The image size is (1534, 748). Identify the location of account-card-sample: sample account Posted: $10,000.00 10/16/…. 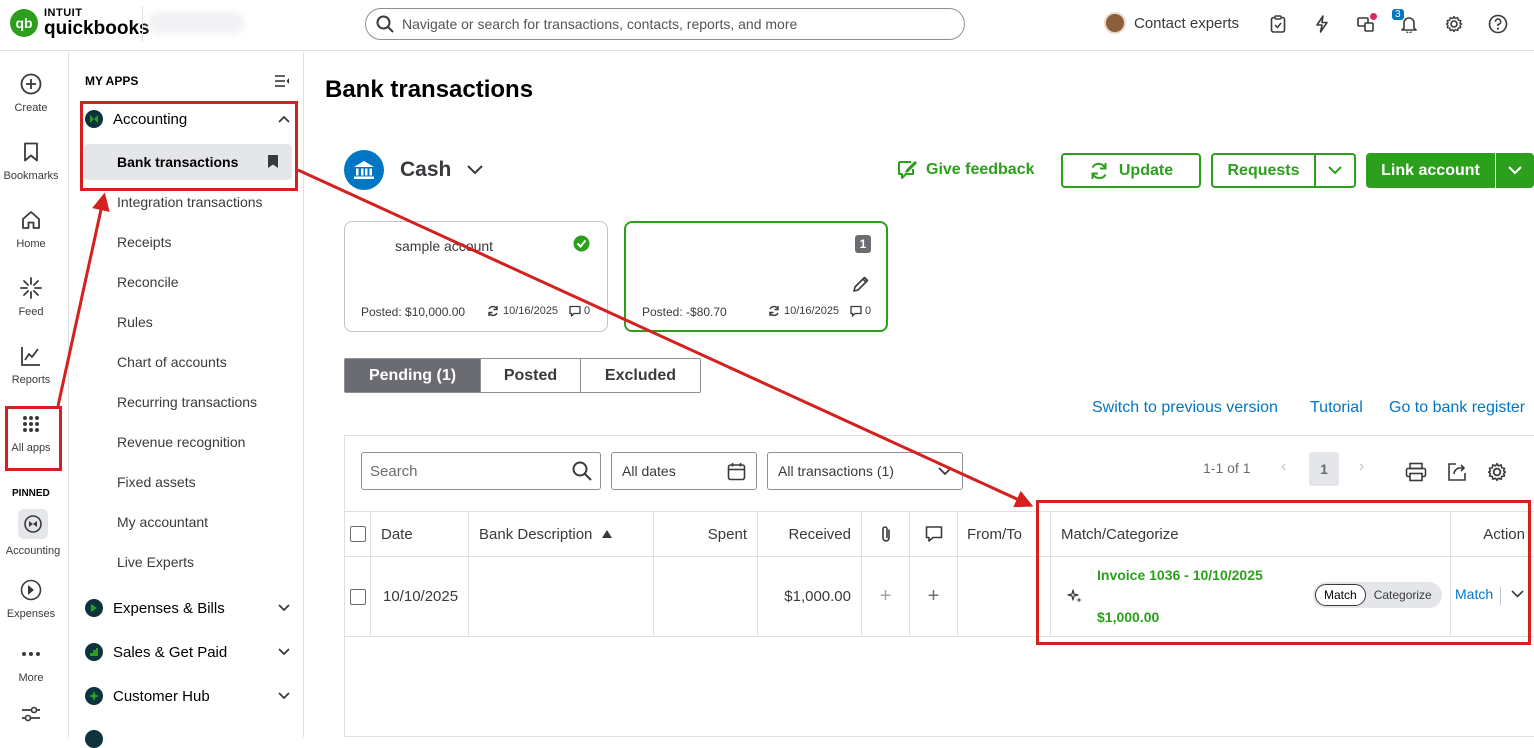
(476, 276).